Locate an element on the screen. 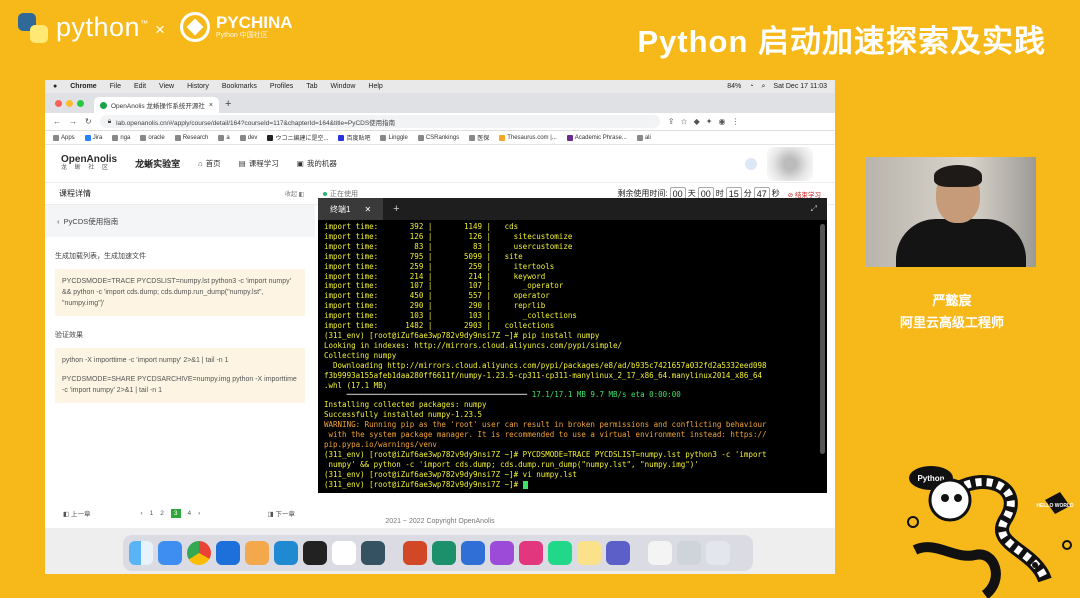 The image size is (1080, 598). avatar is located at coordinates (790, 163).